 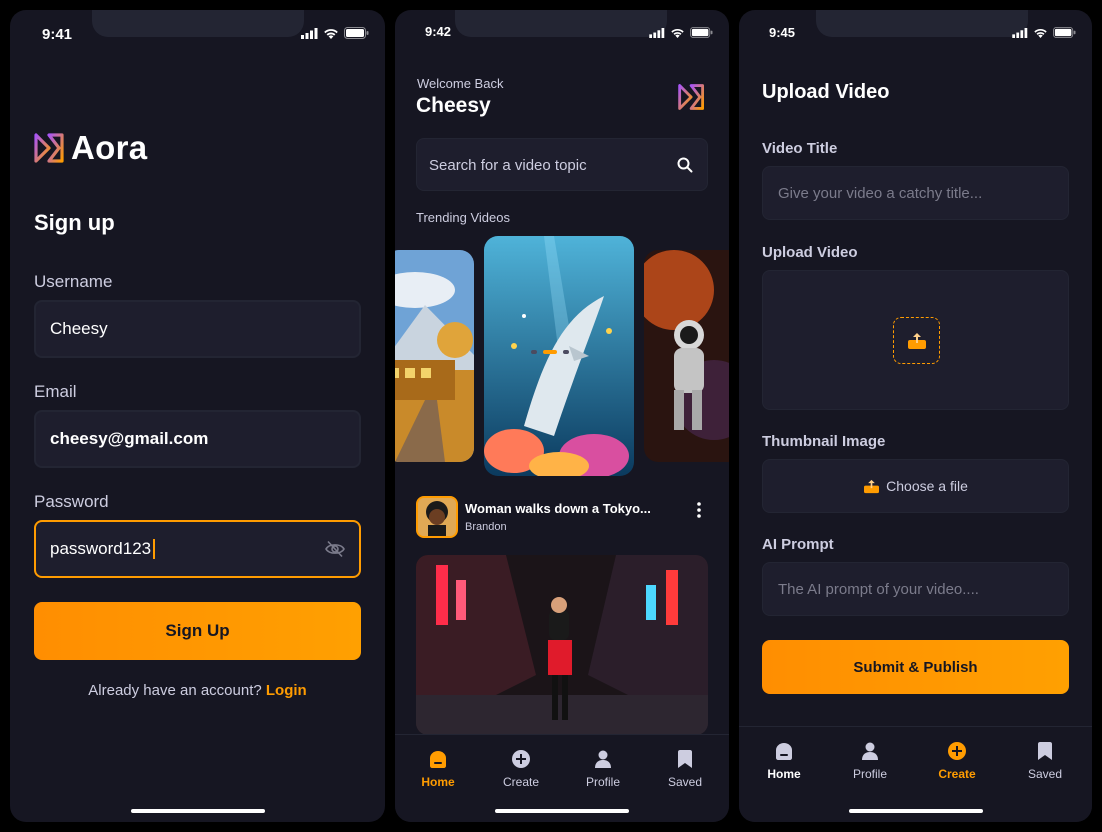 I want to click on username-field: Cheesy, so click(x=197, y=329).